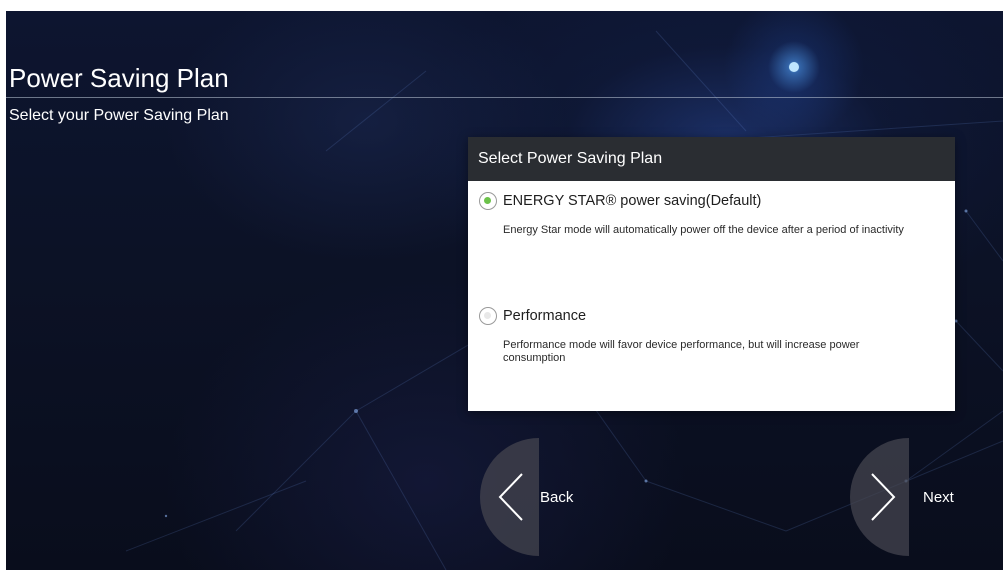  Describe the element at coordinates (883, 497) in the screenshot. I see `chevron-right-icon` at that location.